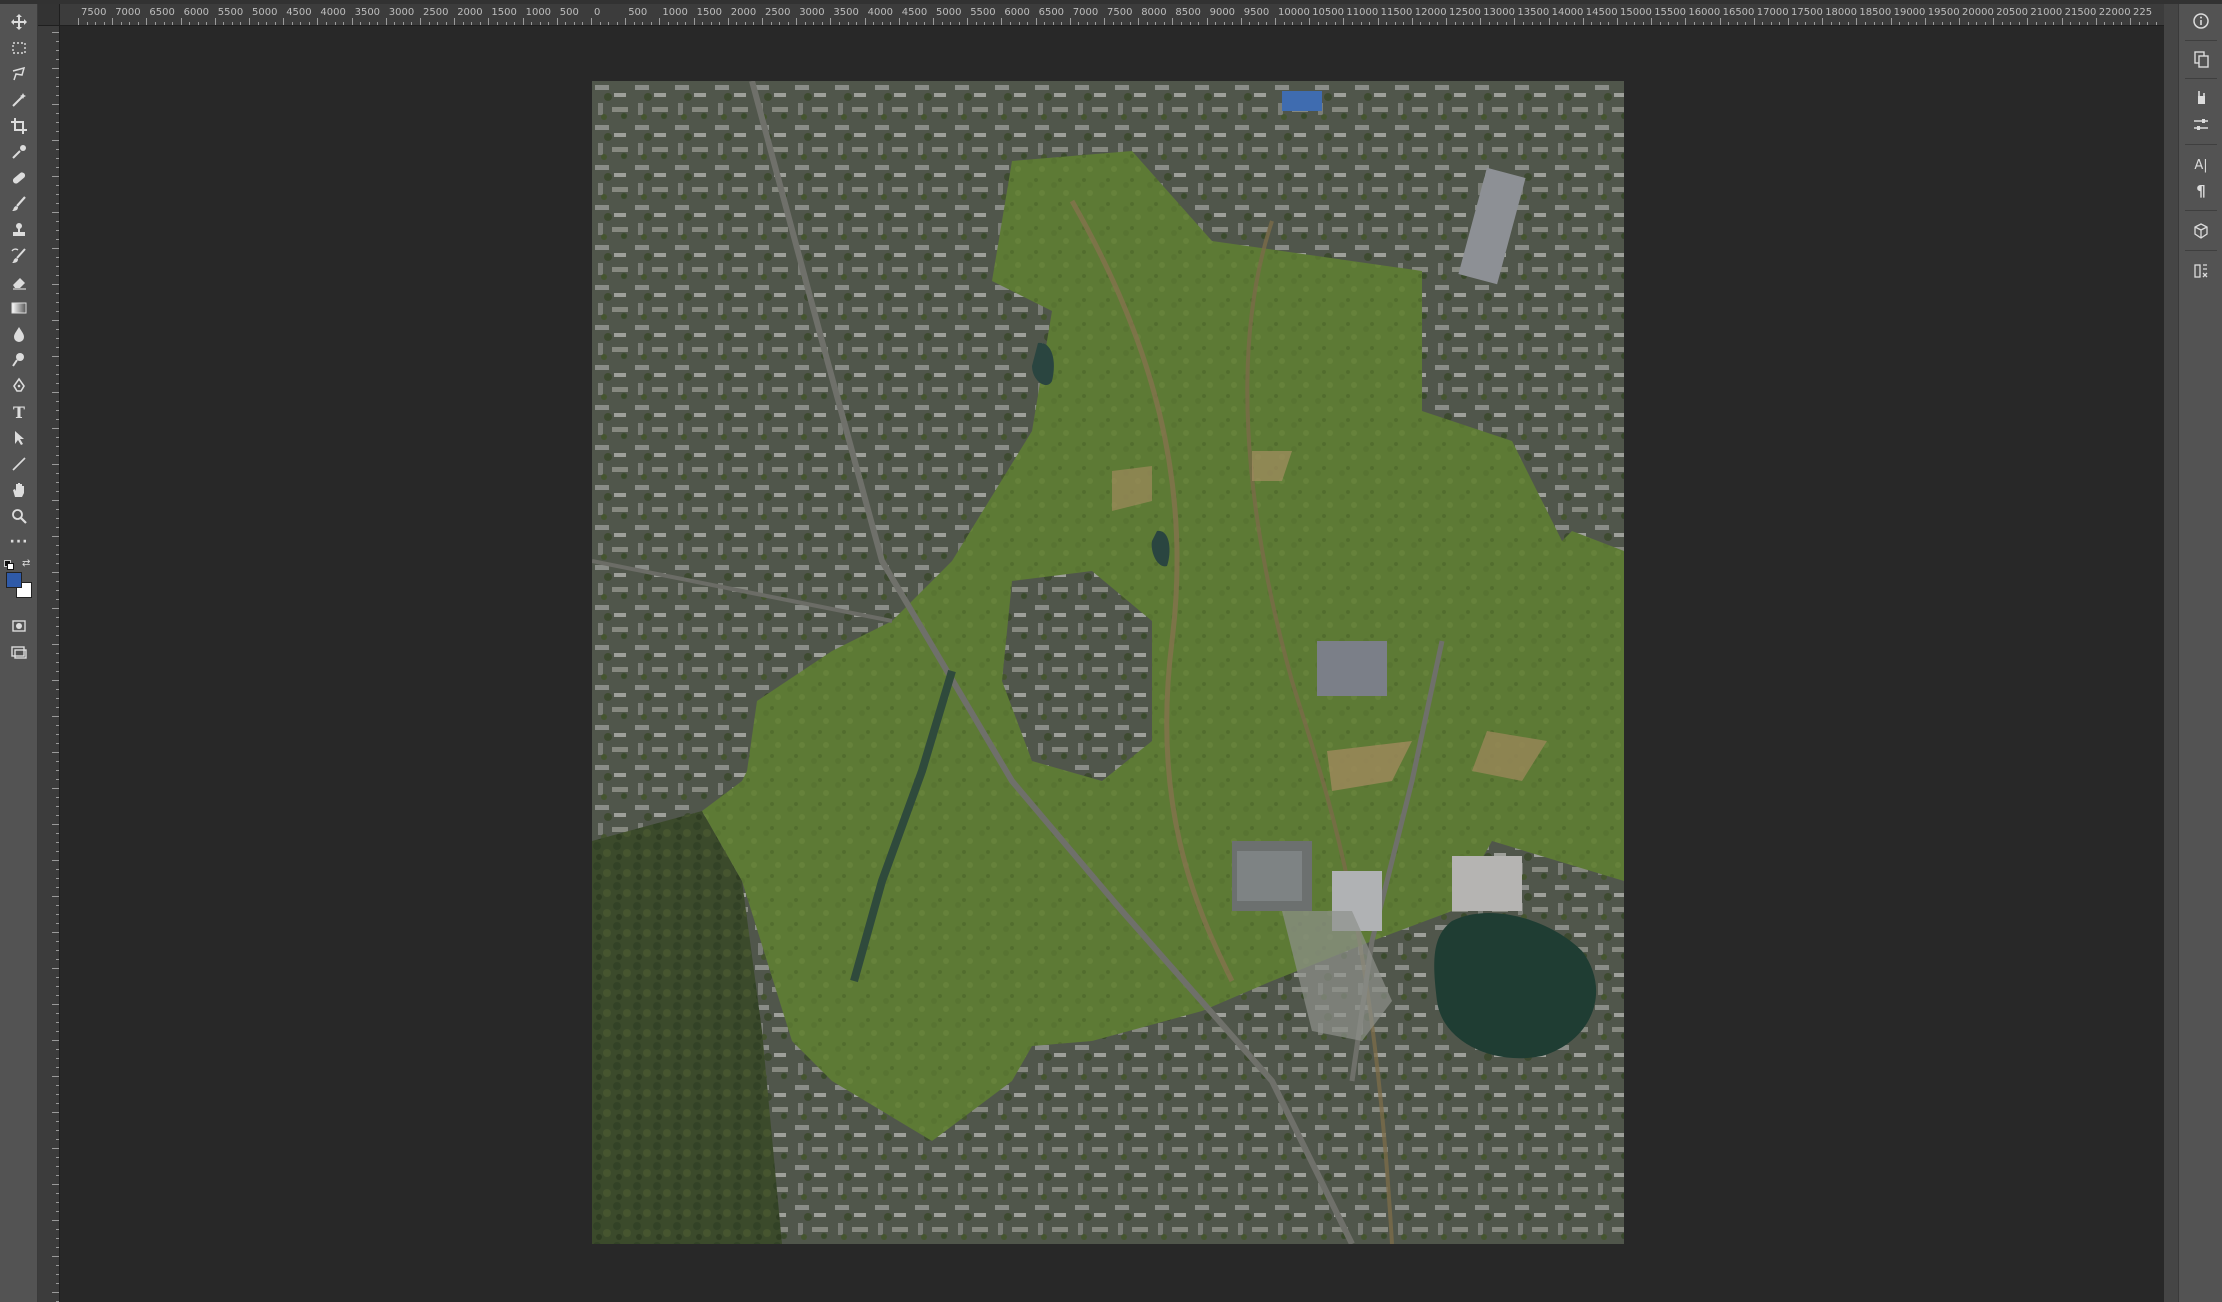  Describe the element at coordinates (1636, 12) in the screenshot. I see `ruler-label: 15000` at that location.